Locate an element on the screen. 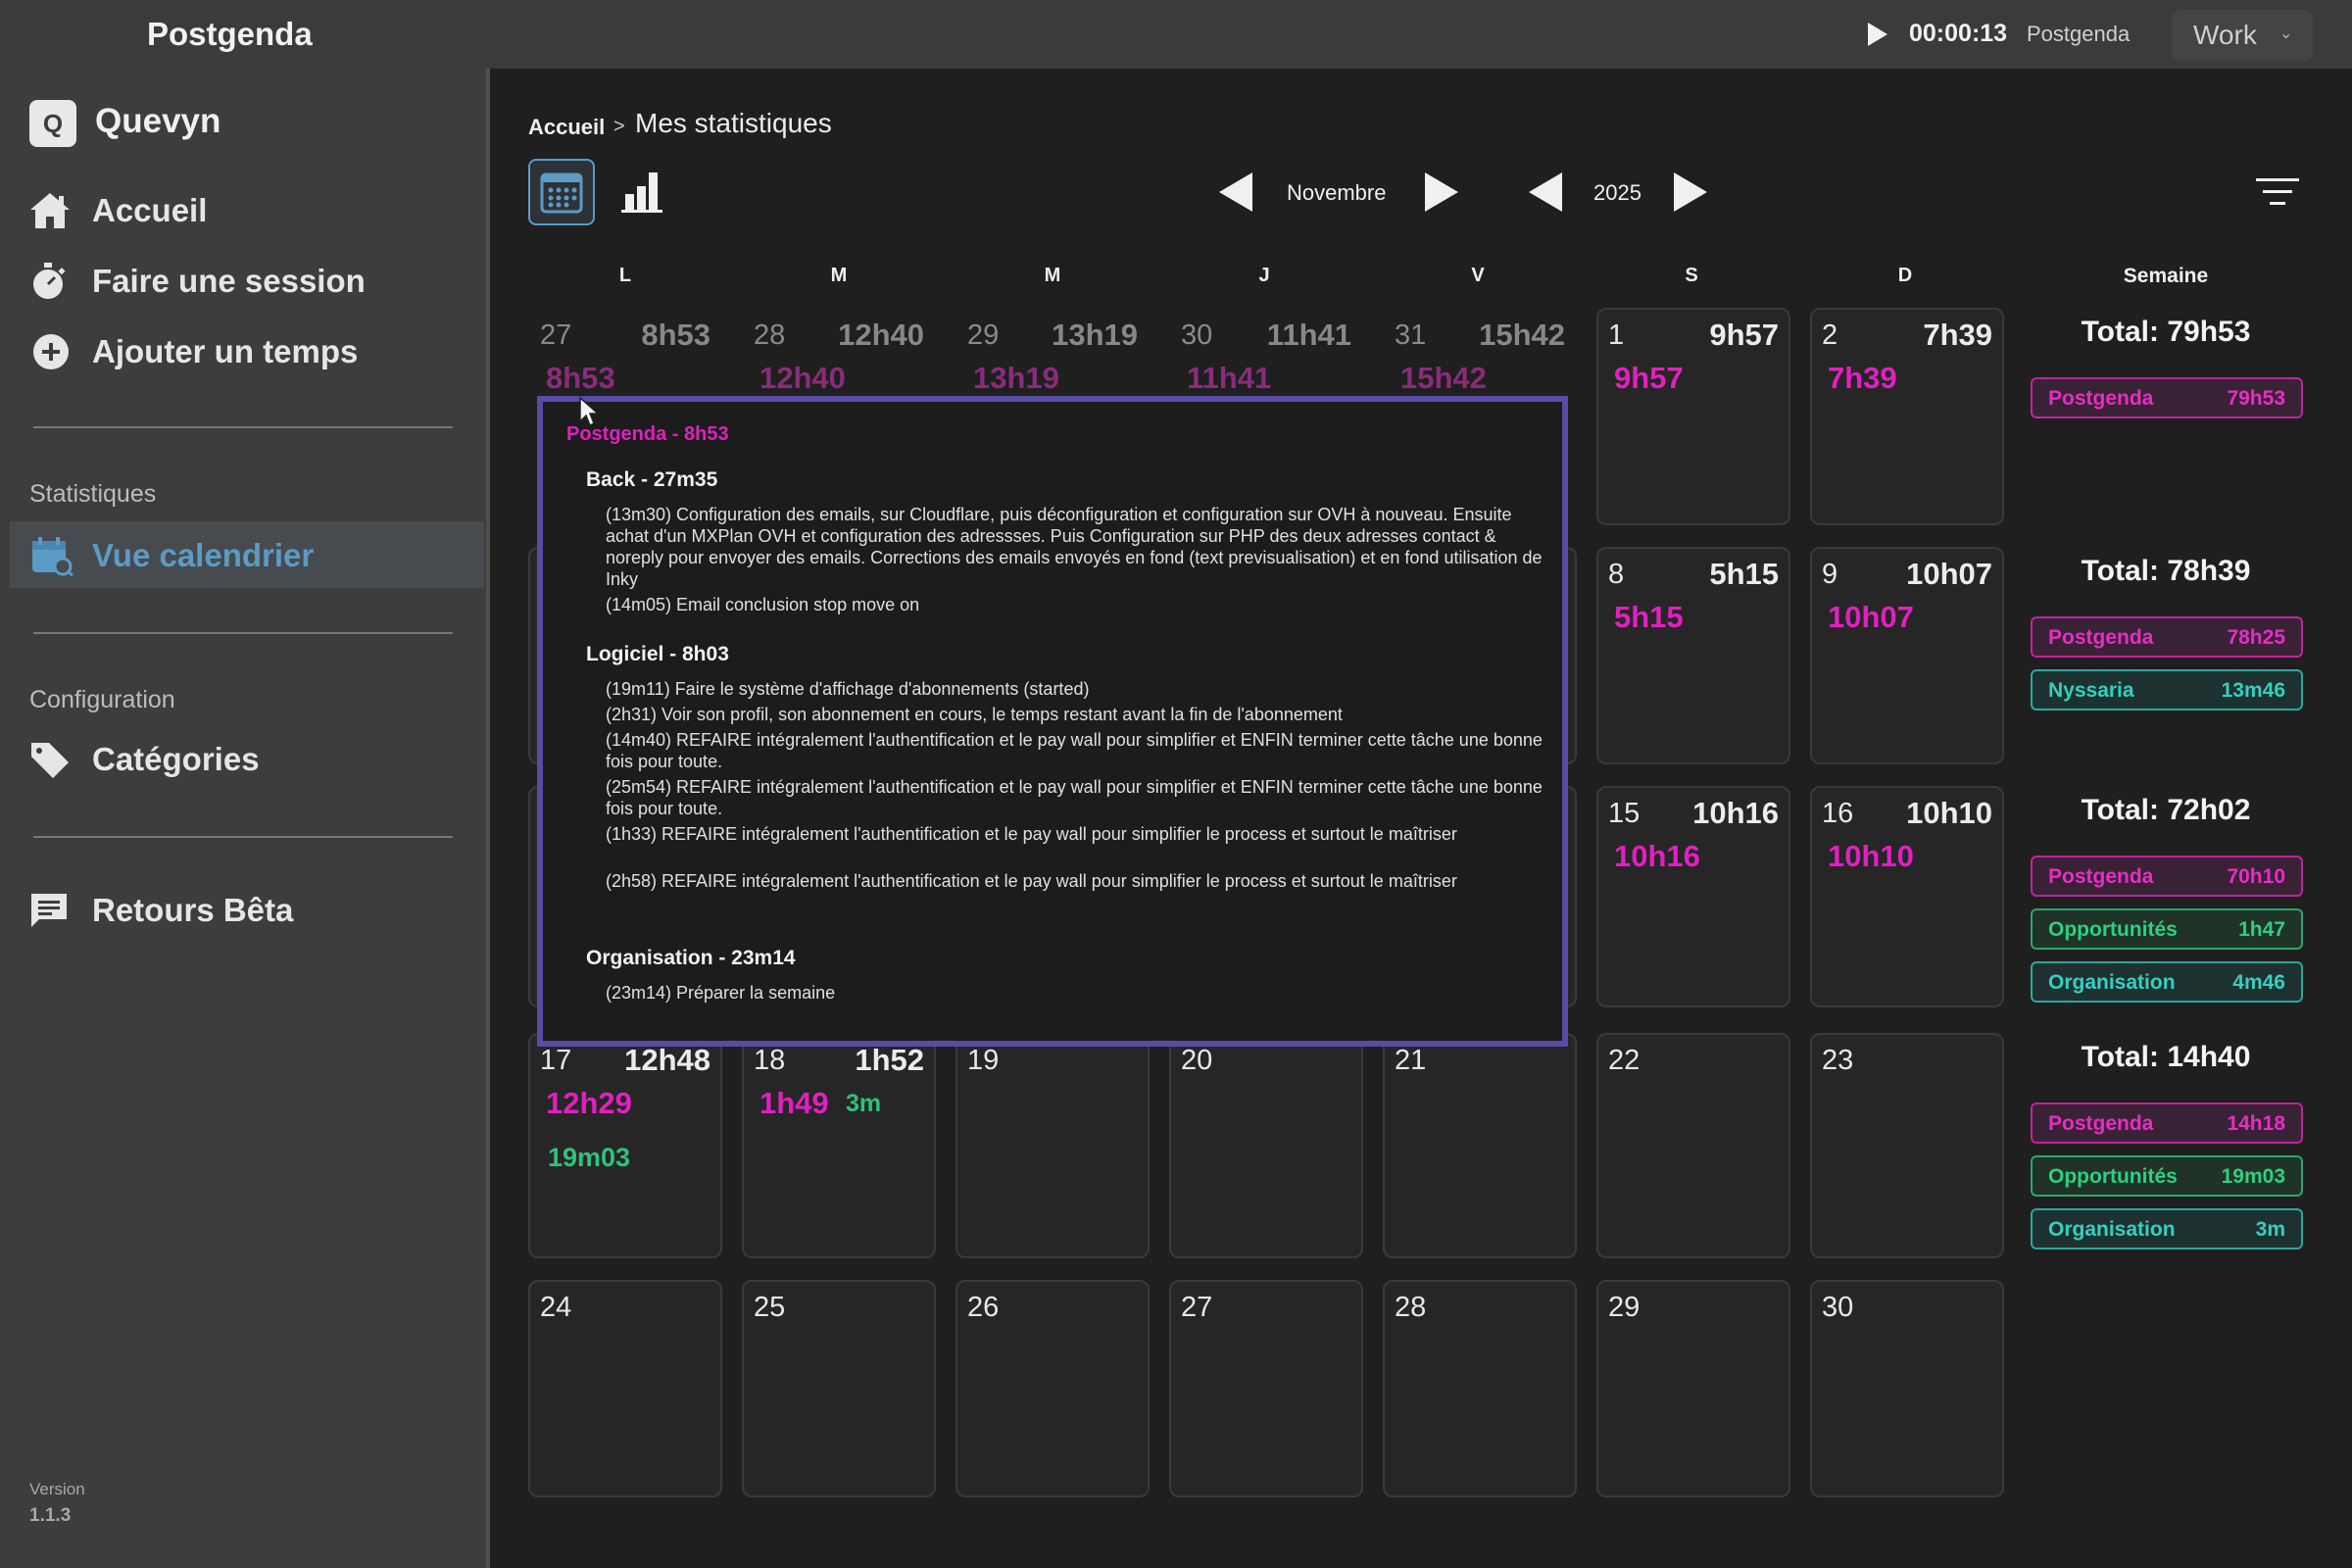 This screenshot has width=2352, height=1568. day-number: 23 is located at coordinates (1838, 1060).